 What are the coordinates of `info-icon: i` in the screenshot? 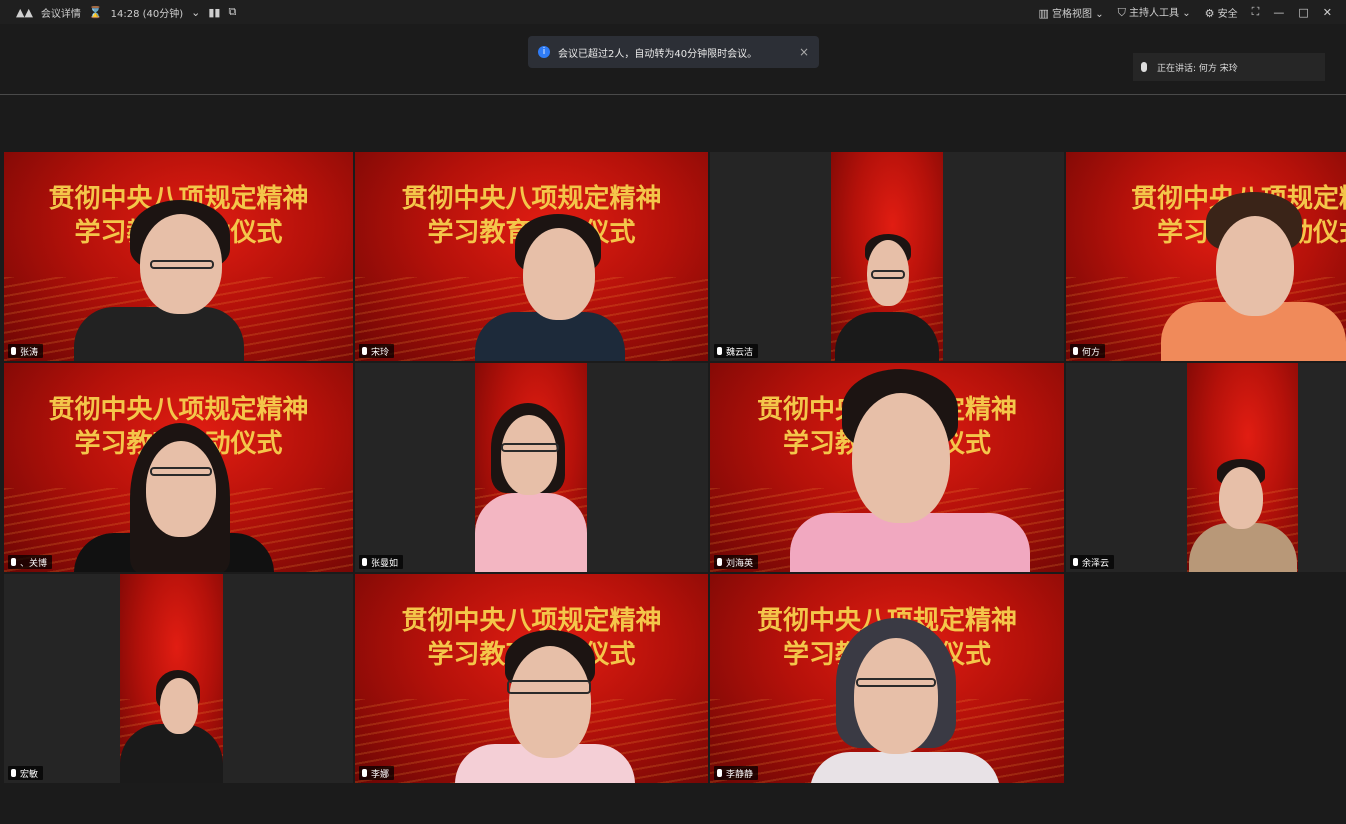 It's located at (544, 52).